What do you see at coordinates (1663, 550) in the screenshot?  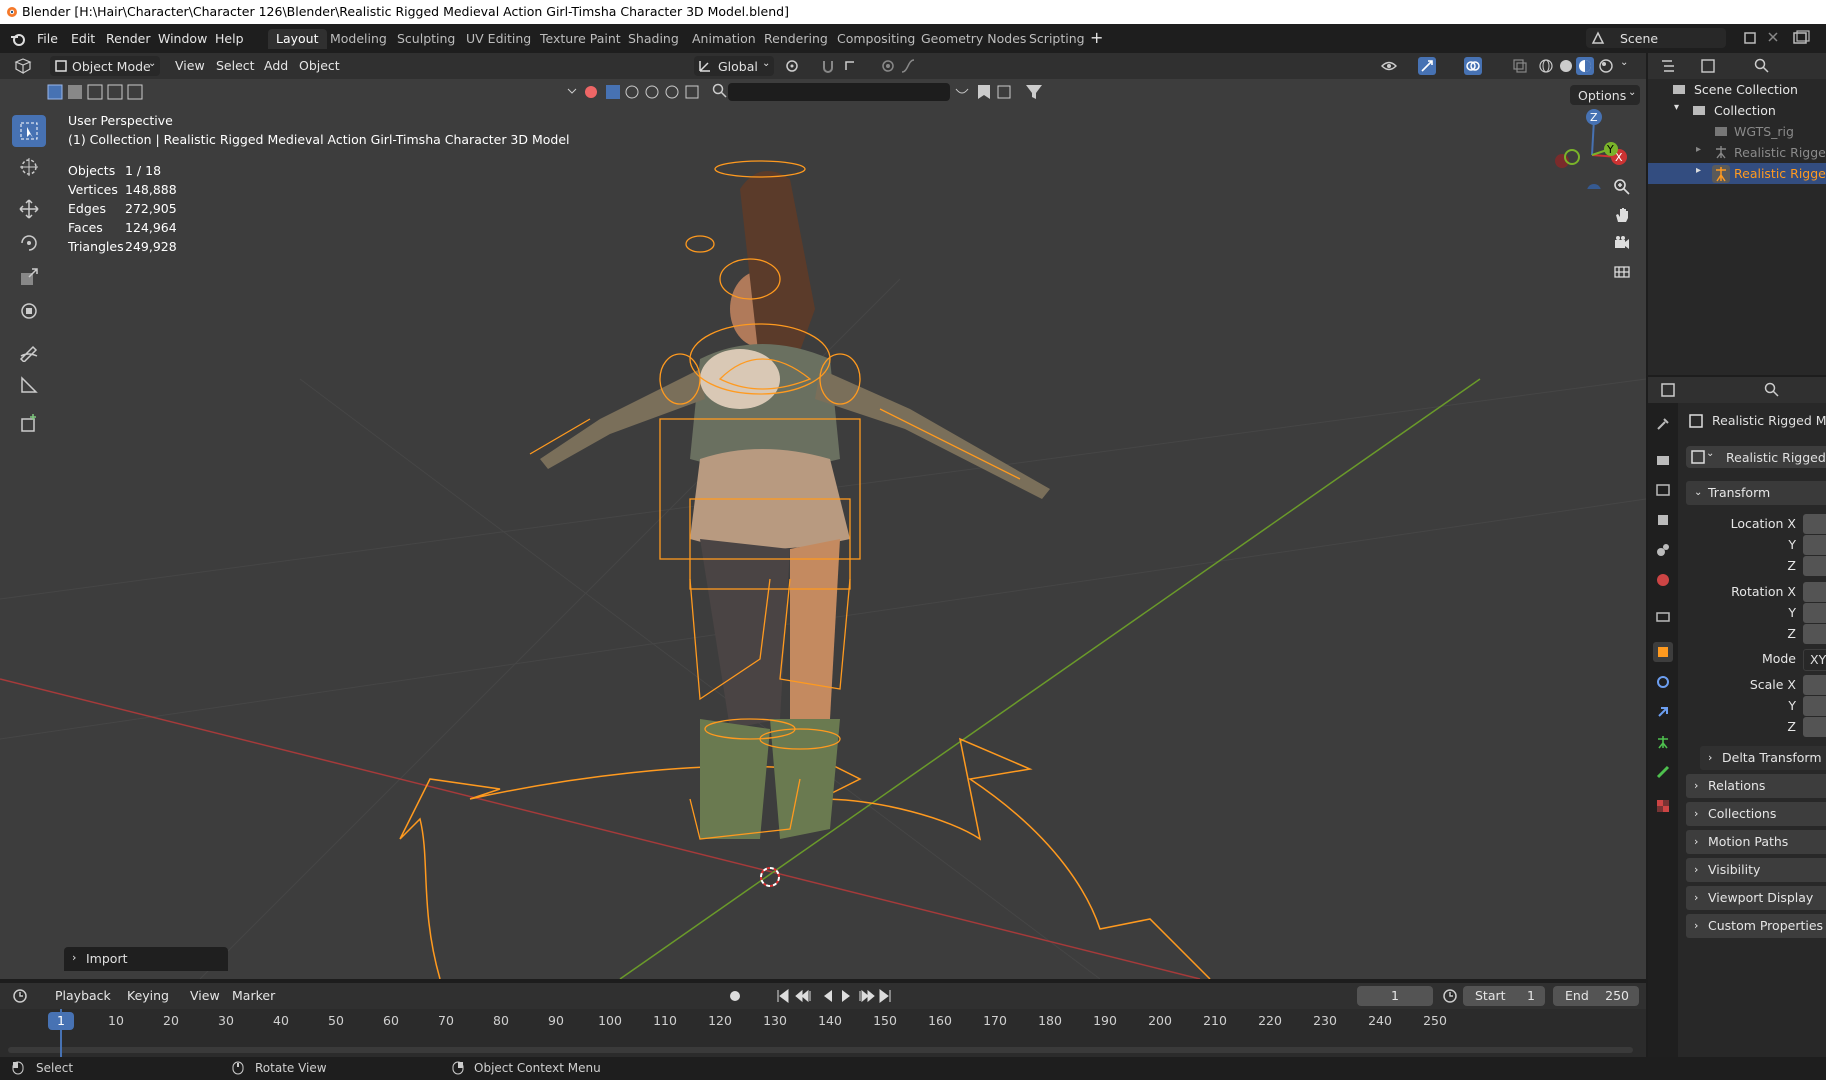 I see `tab-scene` at bounding box center [1663, 550].